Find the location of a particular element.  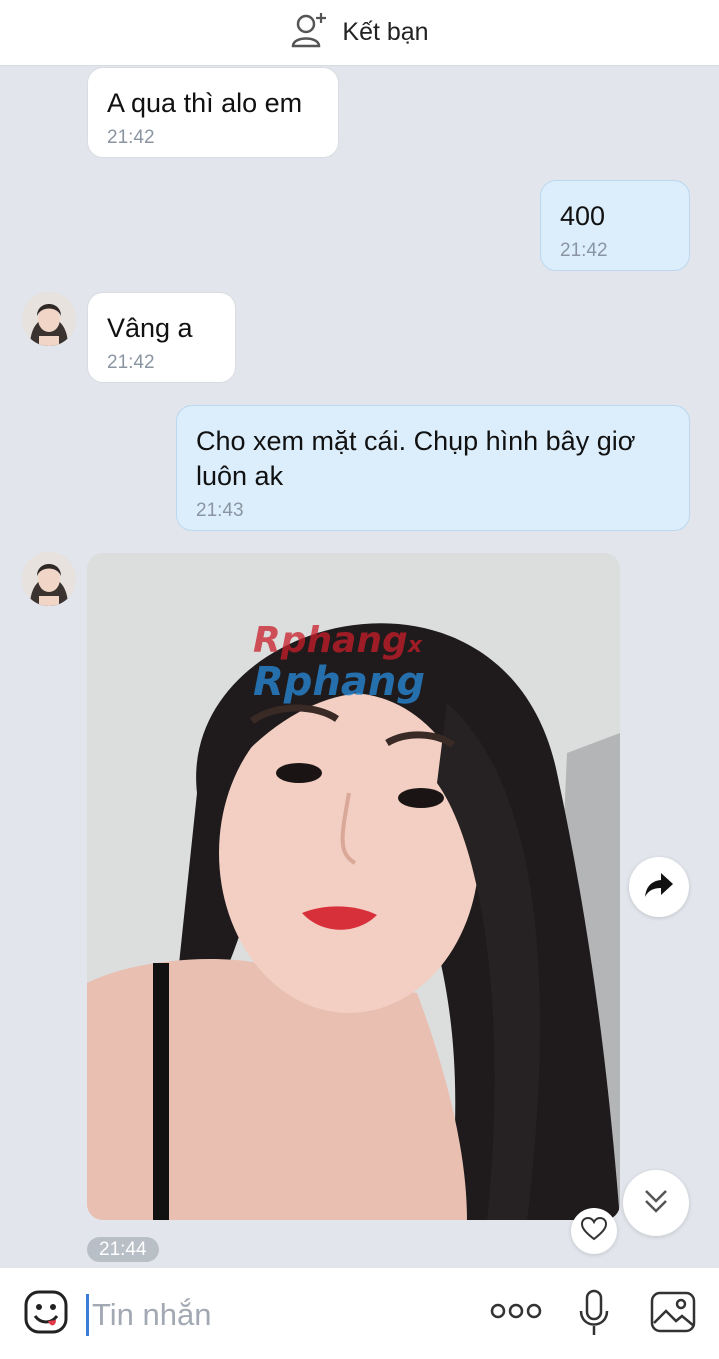

double-chevron-down-icon is located at coordinates (656, 1203).